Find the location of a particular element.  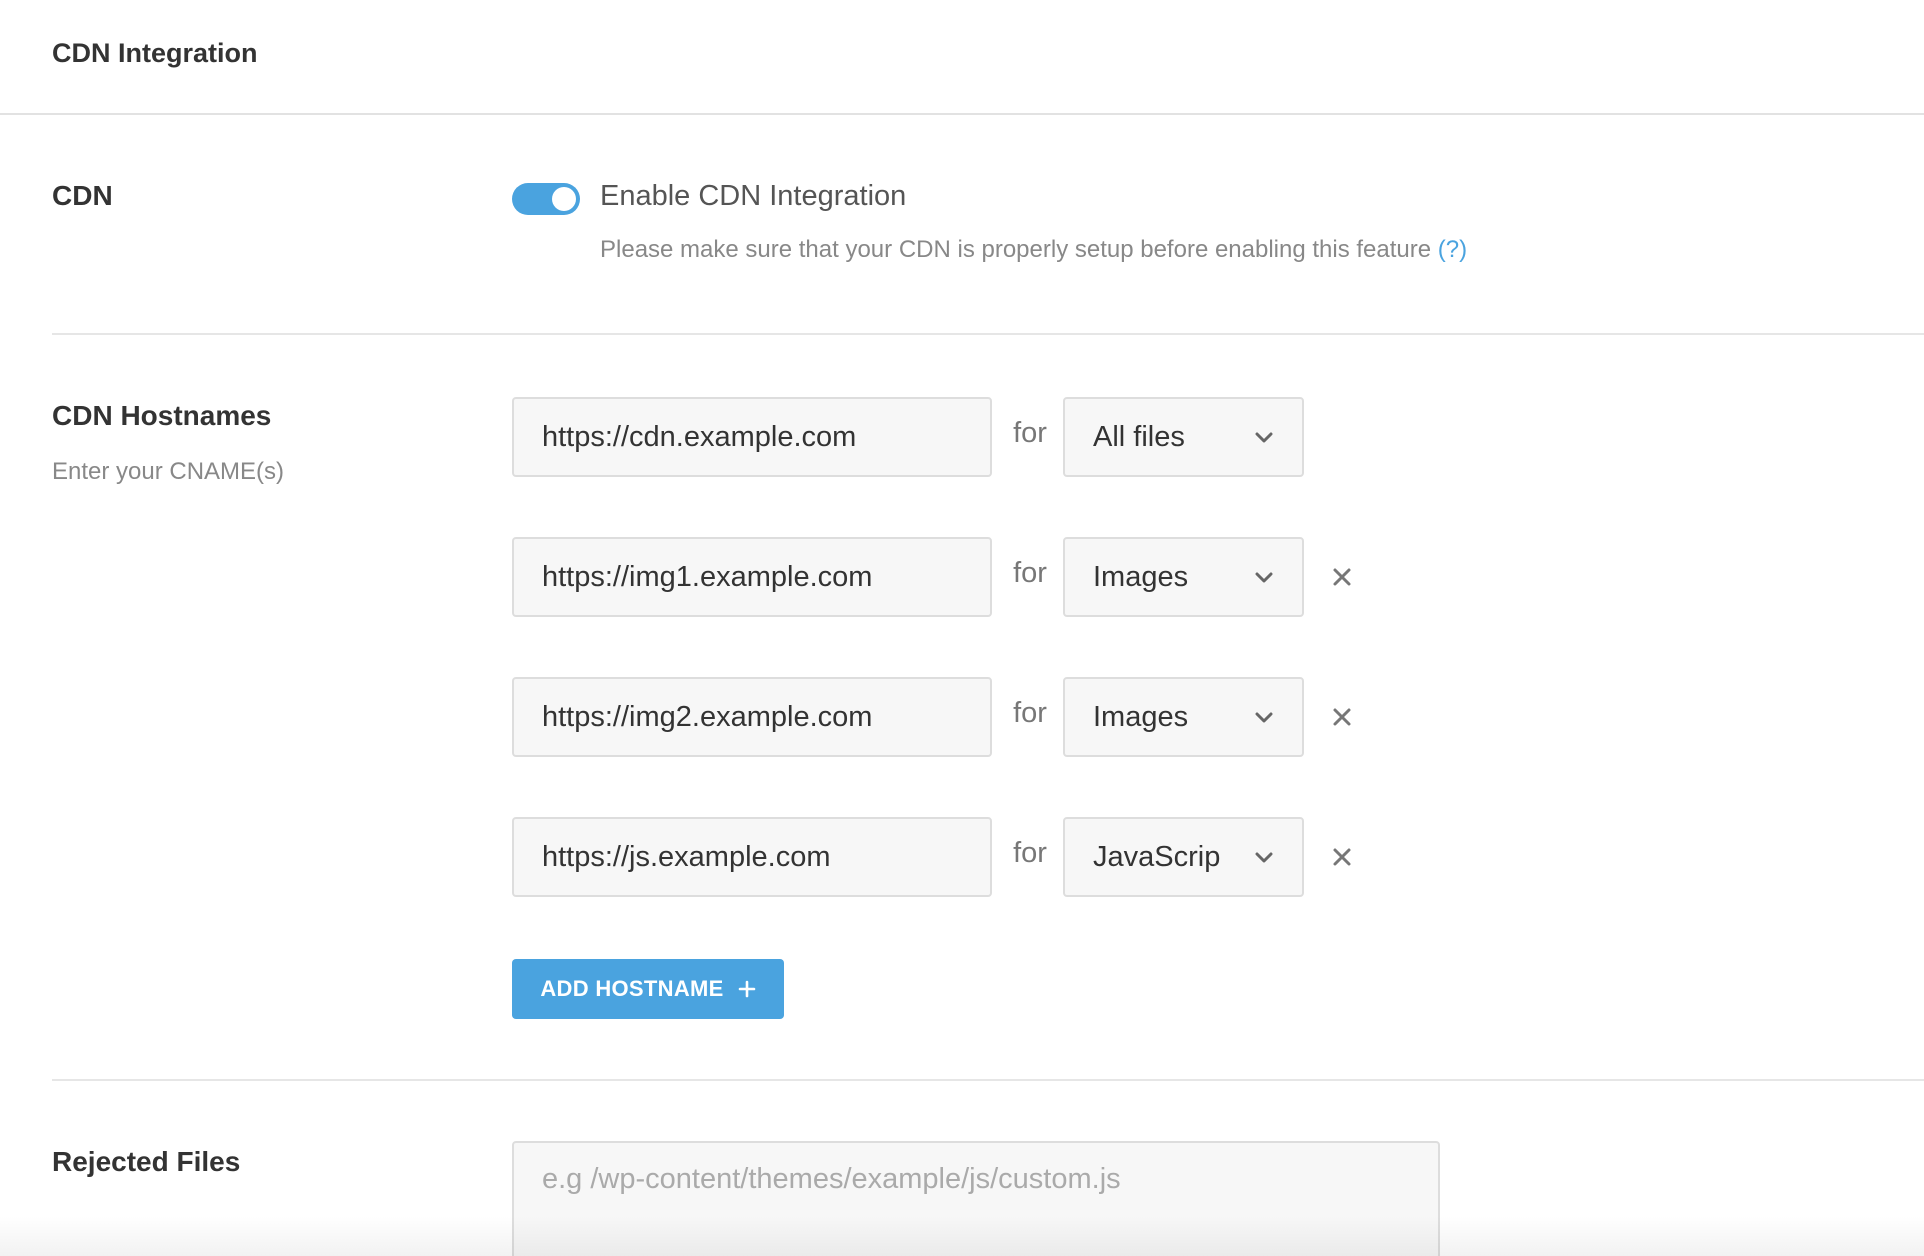

hostname-row: for All files is located at coordinates (962, 437).